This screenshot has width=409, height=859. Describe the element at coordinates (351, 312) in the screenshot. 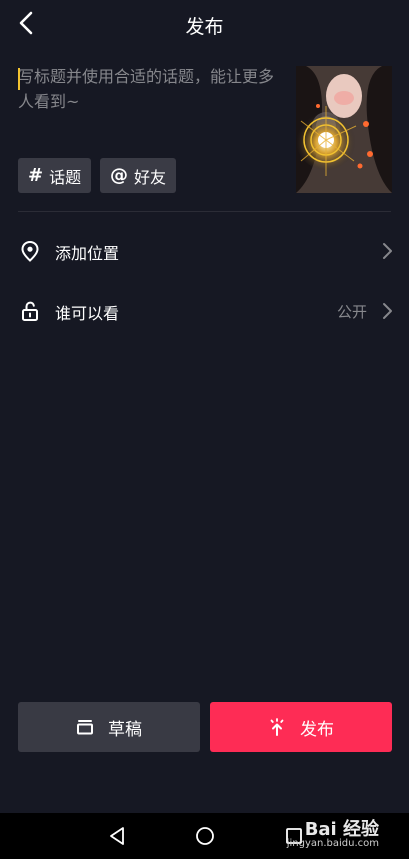

I see `privacy-value: 公开` at that location.